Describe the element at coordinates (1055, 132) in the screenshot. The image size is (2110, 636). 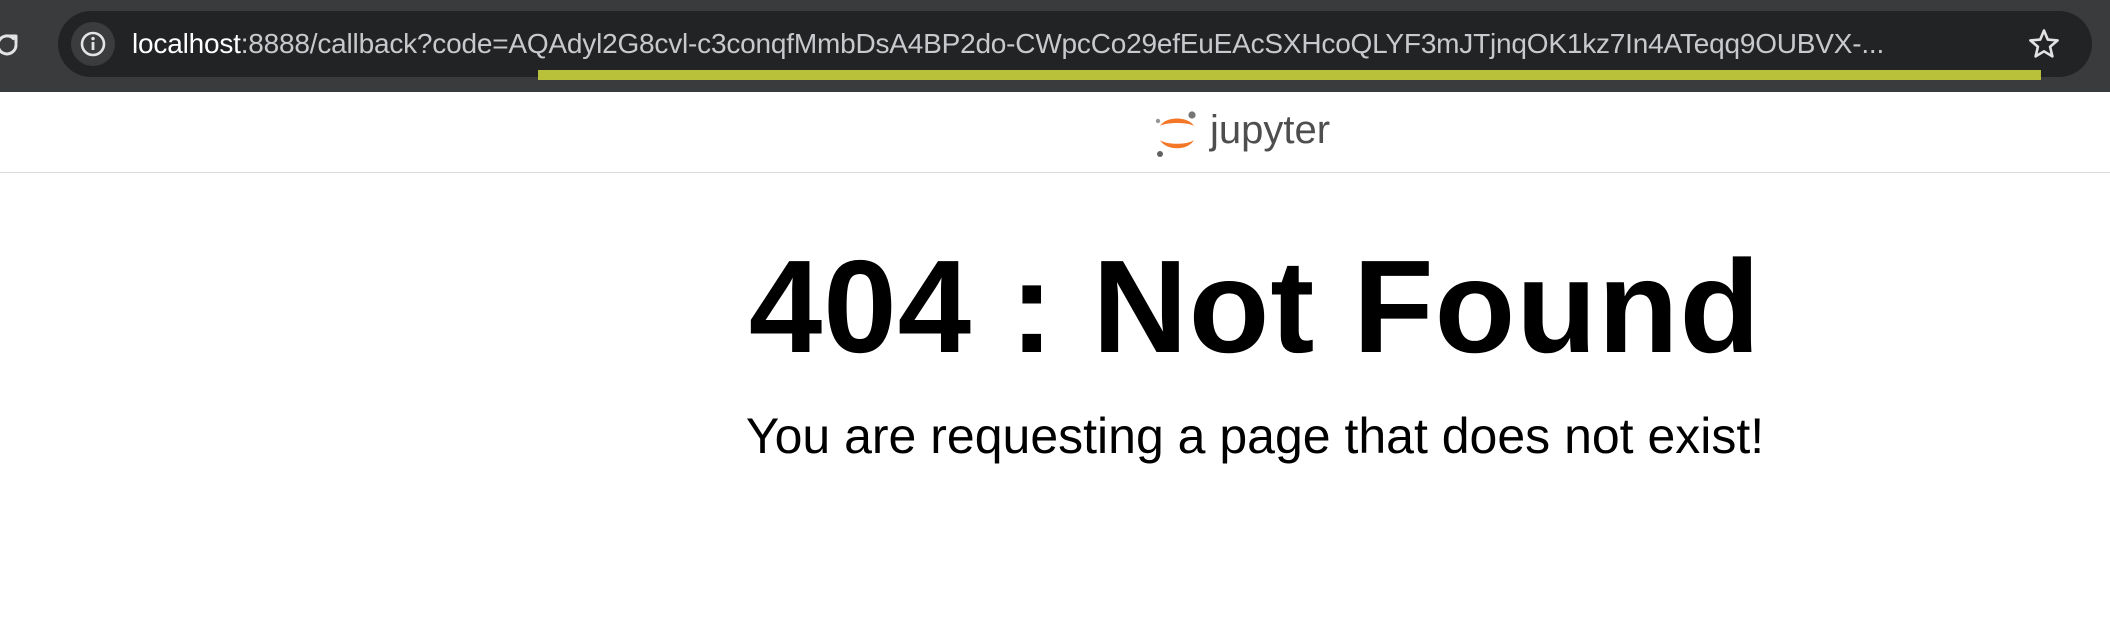
I see `jupyter-header: jupyter` at that location.